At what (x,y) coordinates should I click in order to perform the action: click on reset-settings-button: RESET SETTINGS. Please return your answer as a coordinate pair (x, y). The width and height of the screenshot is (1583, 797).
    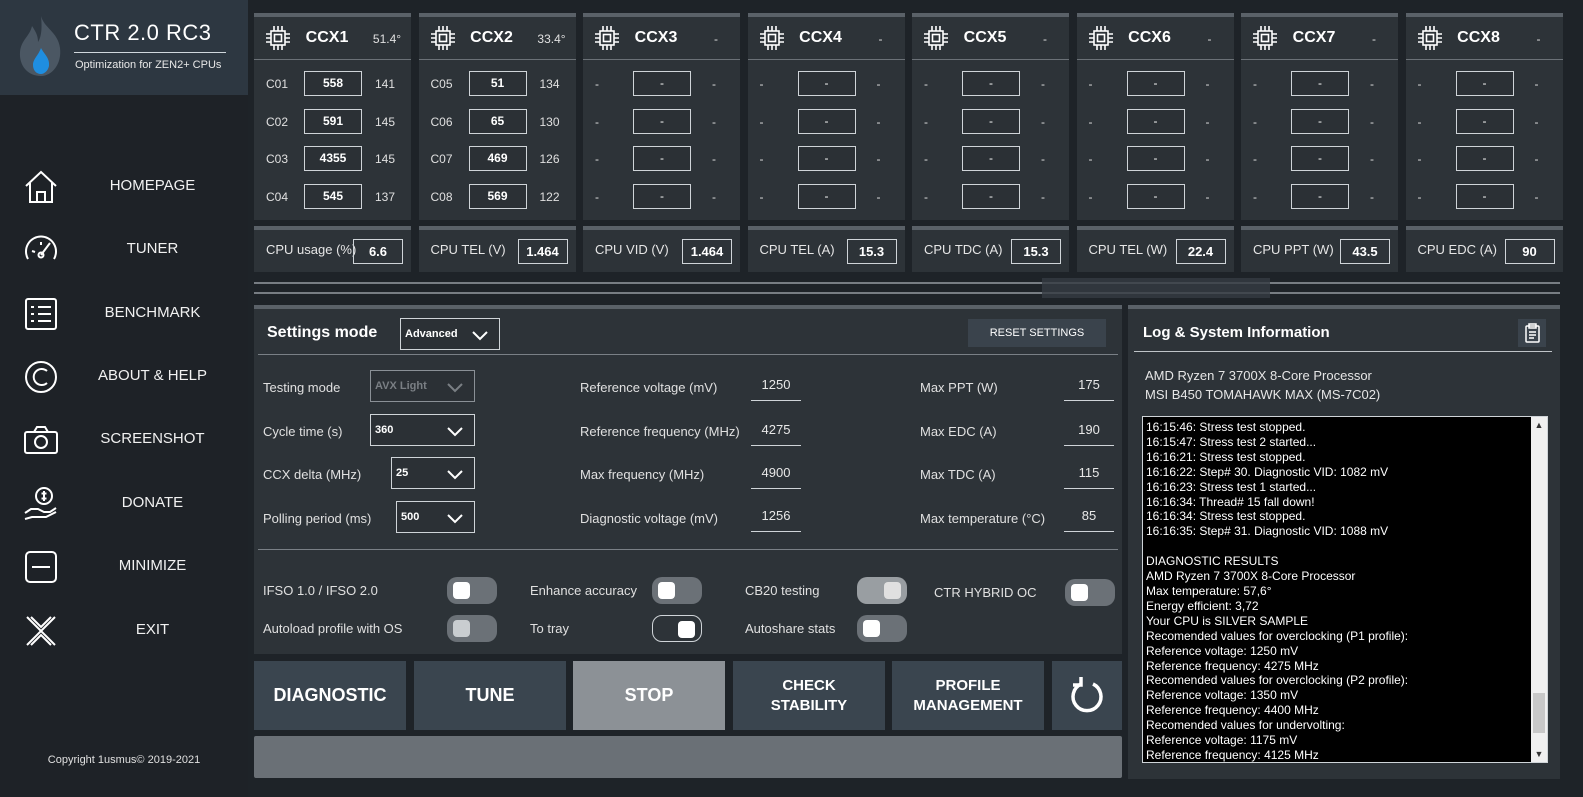
    Looking at the image, I should click on (1037, 333).